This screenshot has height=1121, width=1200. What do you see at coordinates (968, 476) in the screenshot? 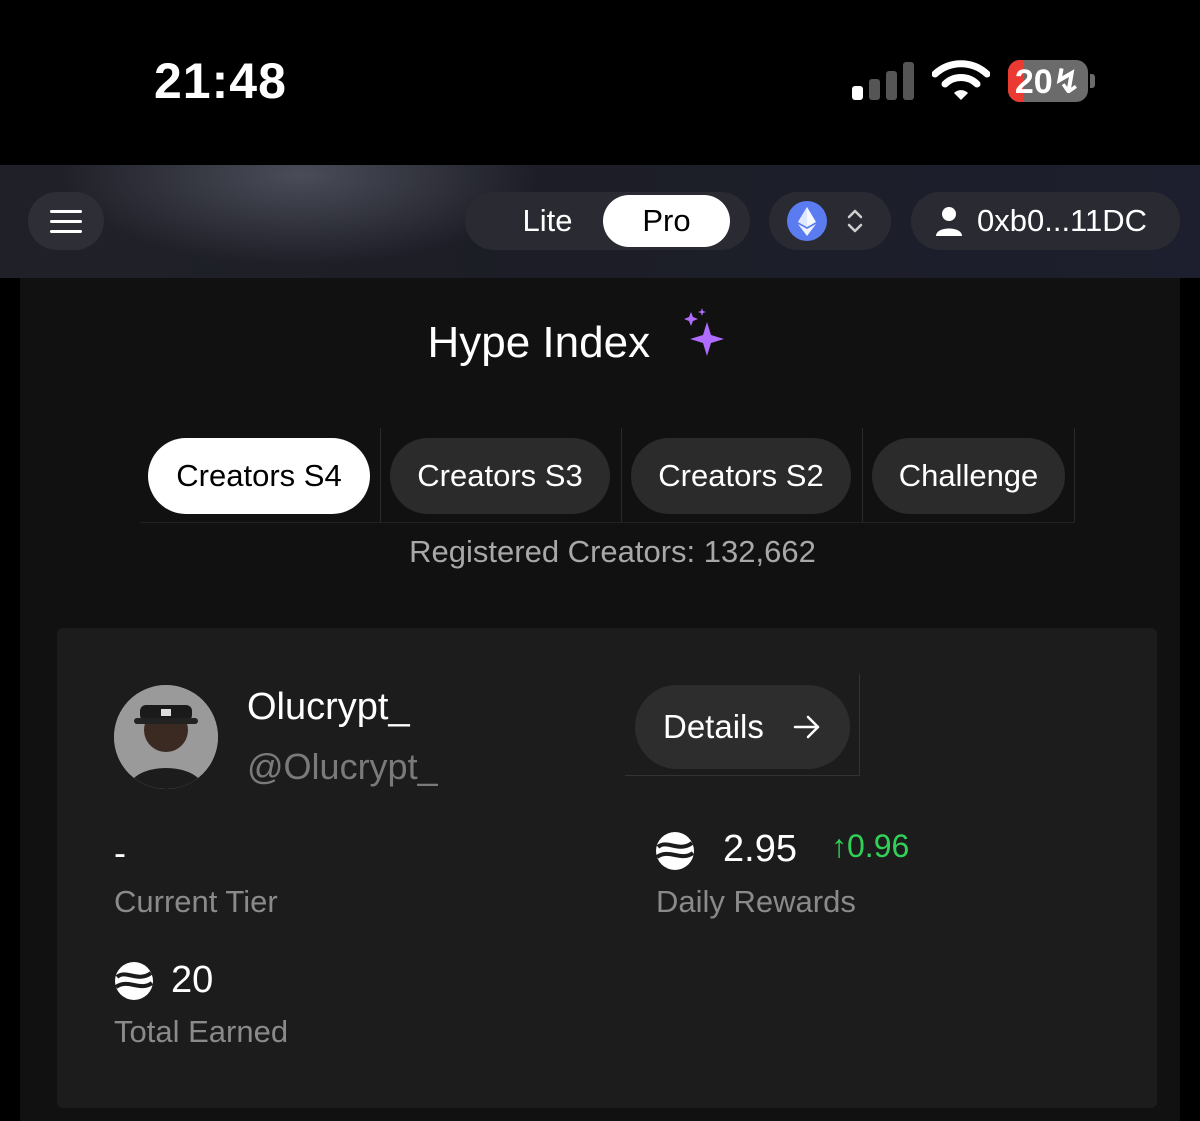
I see `tab-challenge: Challenge` at bounding box center [968, 476].